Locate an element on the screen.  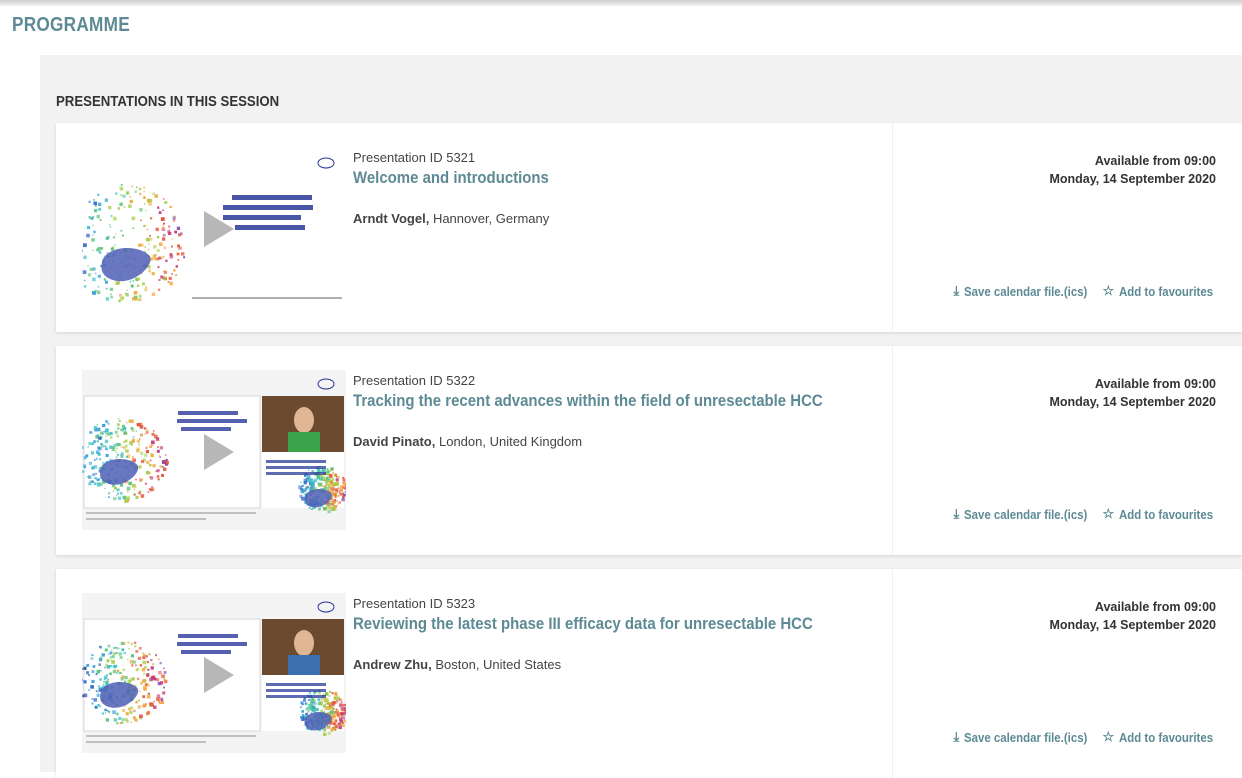
speaker-name: David Pinato, is located at coordinates (394, 441).